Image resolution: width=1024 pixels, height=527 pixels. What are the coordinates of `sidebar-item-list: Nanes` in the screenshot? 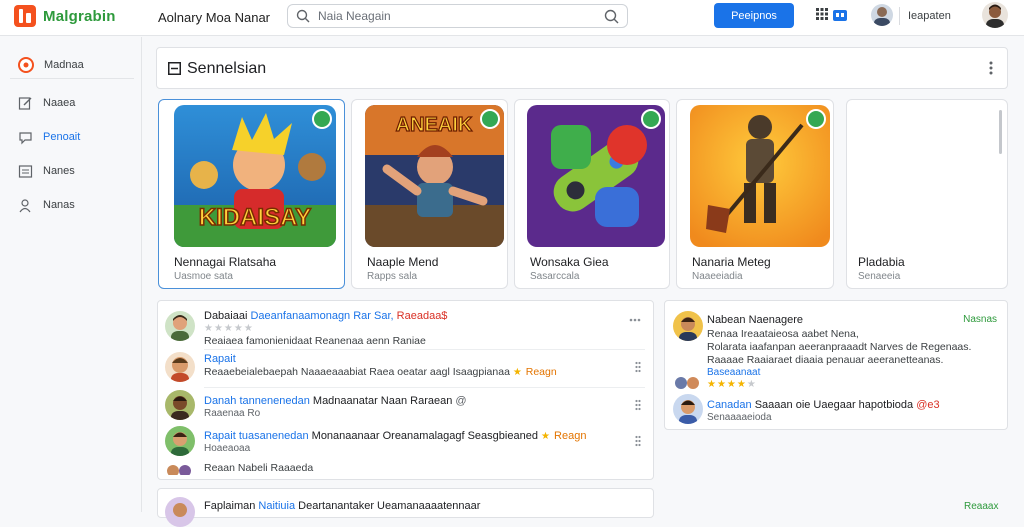 It's located at (72, 171).